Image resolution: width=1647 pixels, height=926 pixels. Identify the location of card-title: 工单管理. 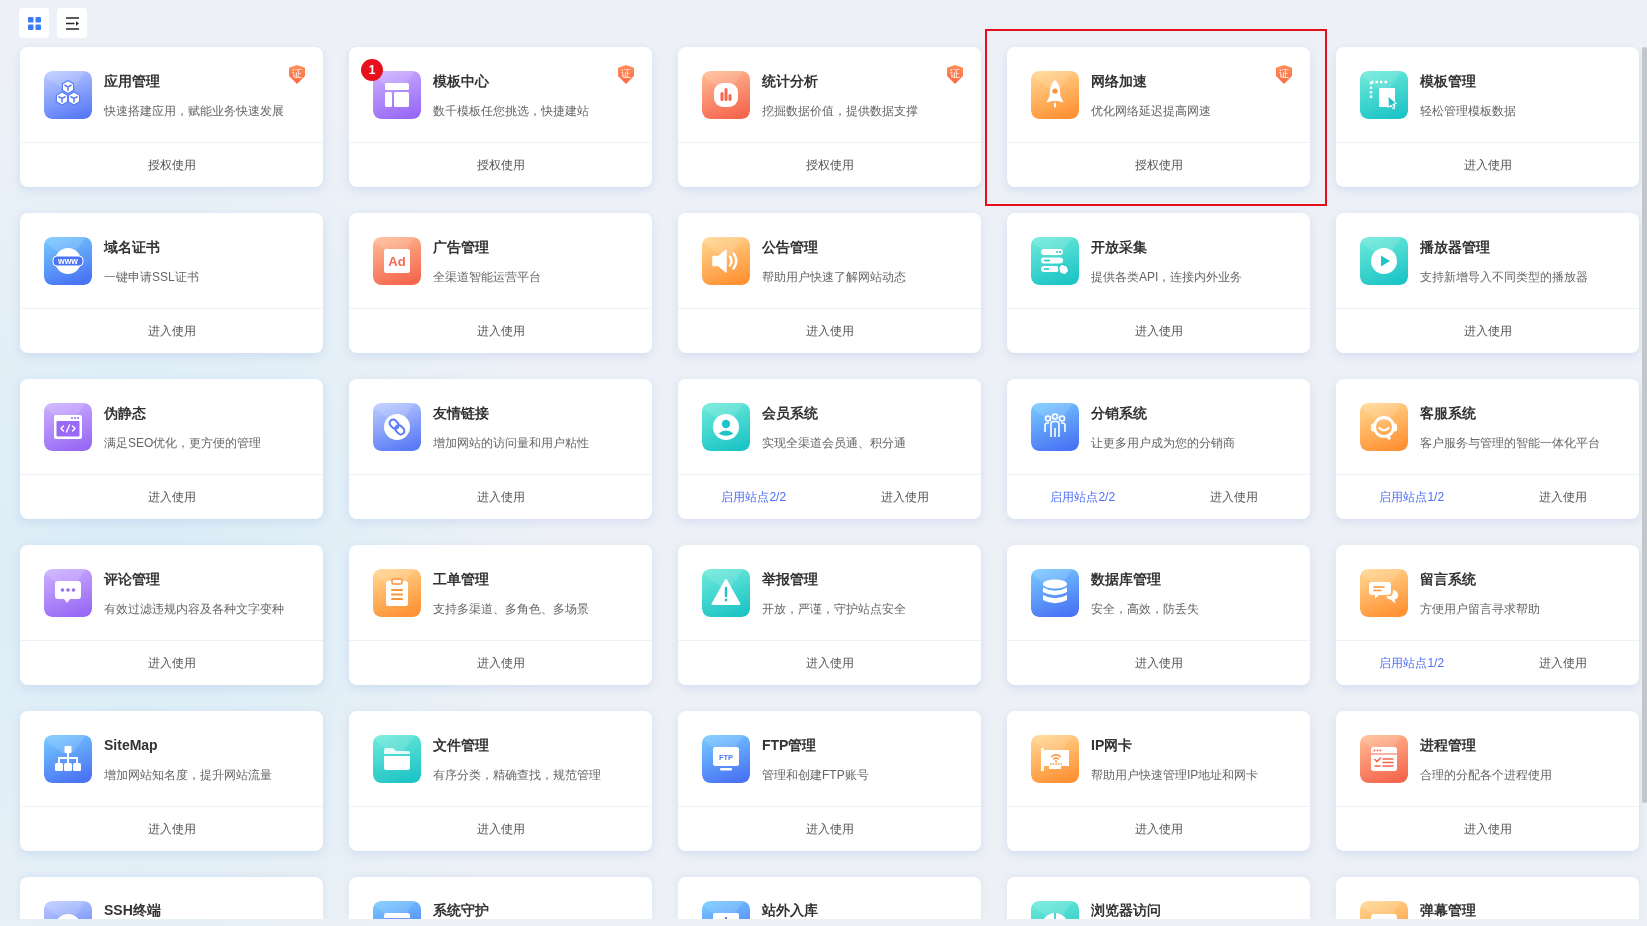
(461, 579).